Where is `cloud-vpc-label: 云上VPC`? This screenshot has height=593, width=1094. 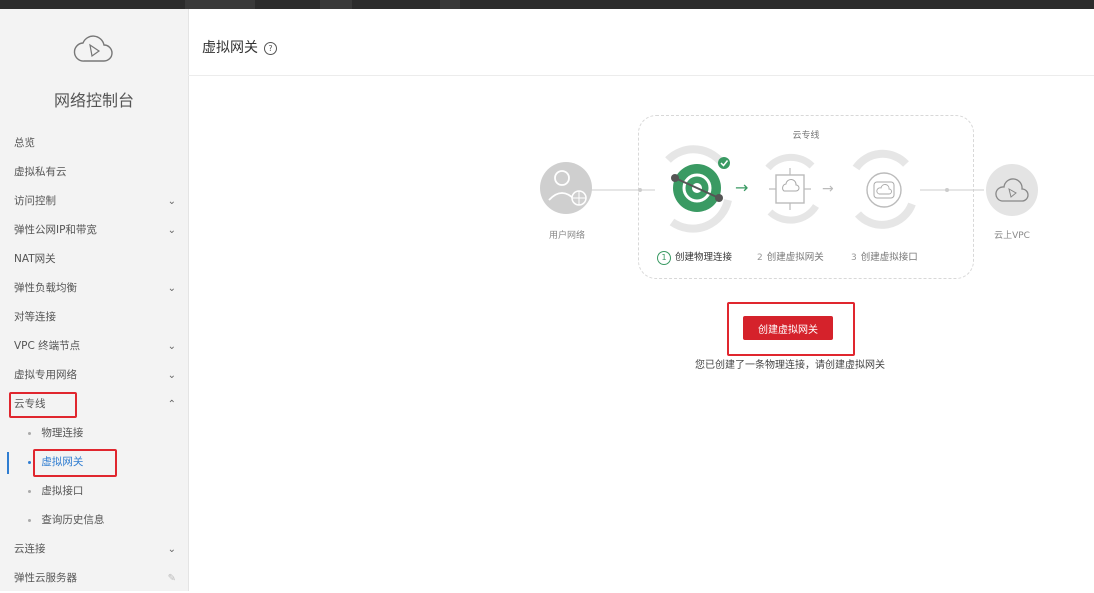 cloud-vpc-label: 云上VPC is located at coordinates (1012, 236).